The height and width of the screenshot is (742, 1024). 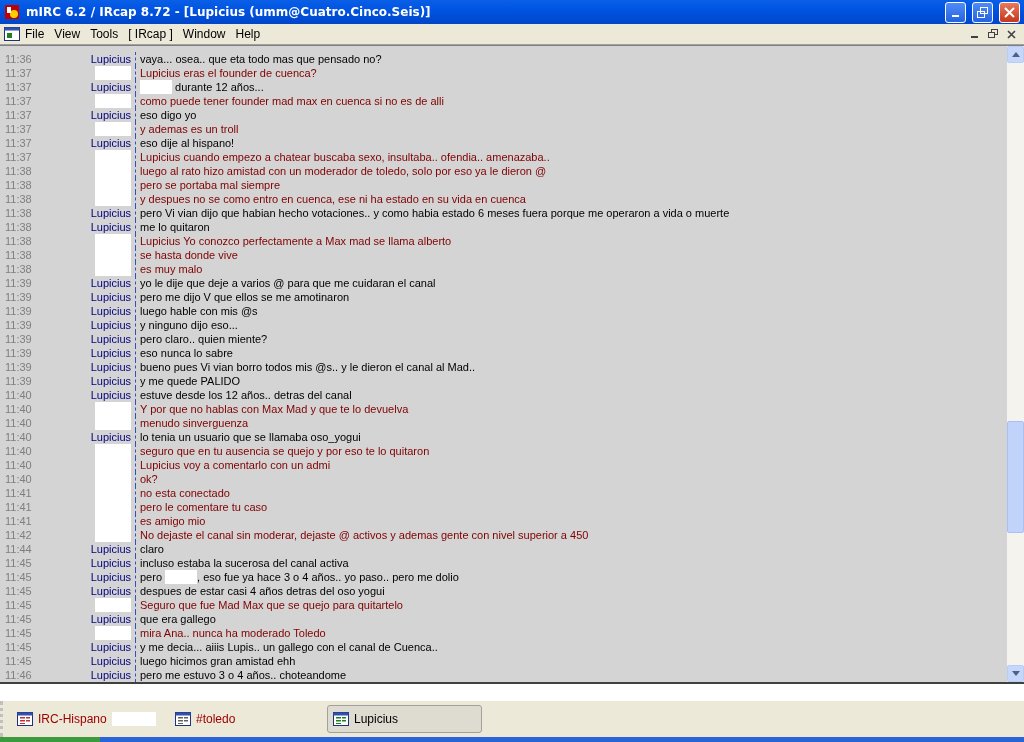 What do you see at coordinates (233, 465) in the screenshot?
I see `chat-message: Lupicius voy a comentarlo con un admi` at bounding box center [233, 465].